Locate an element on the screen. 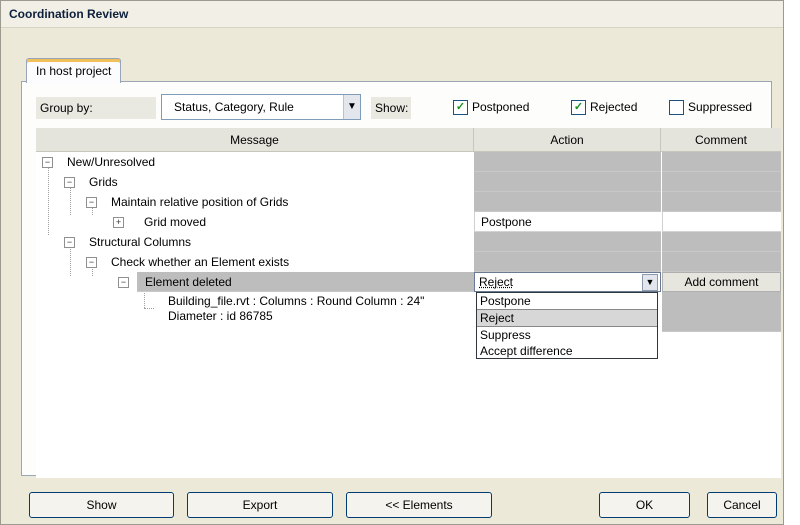 This screenshot has height=525, width=800. tree-row-label: New/Unresolved is located at coordinates (111, 162).